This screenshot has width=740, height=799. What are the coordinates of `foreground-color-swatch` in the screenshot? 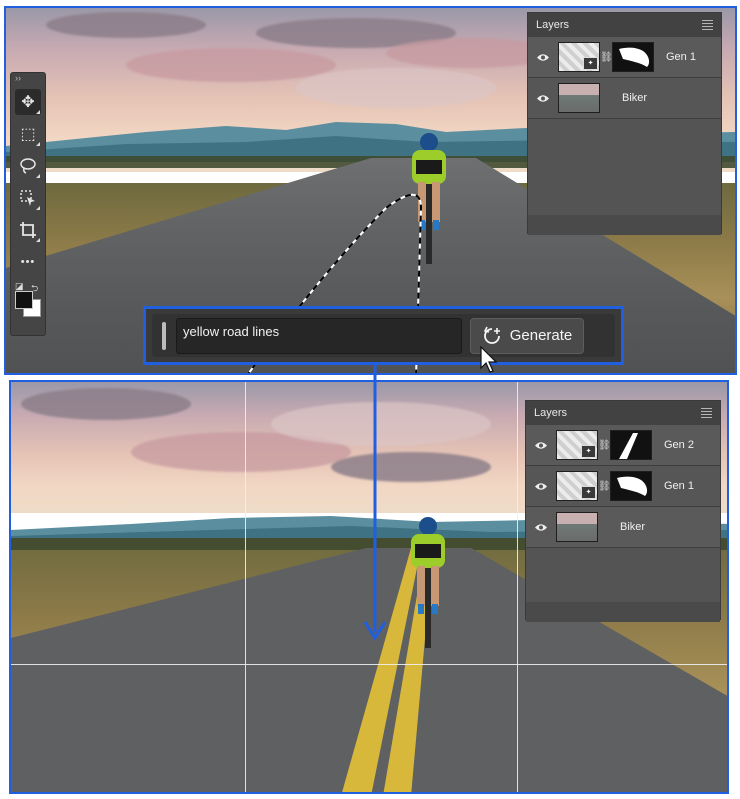 It's located at (24, 300).